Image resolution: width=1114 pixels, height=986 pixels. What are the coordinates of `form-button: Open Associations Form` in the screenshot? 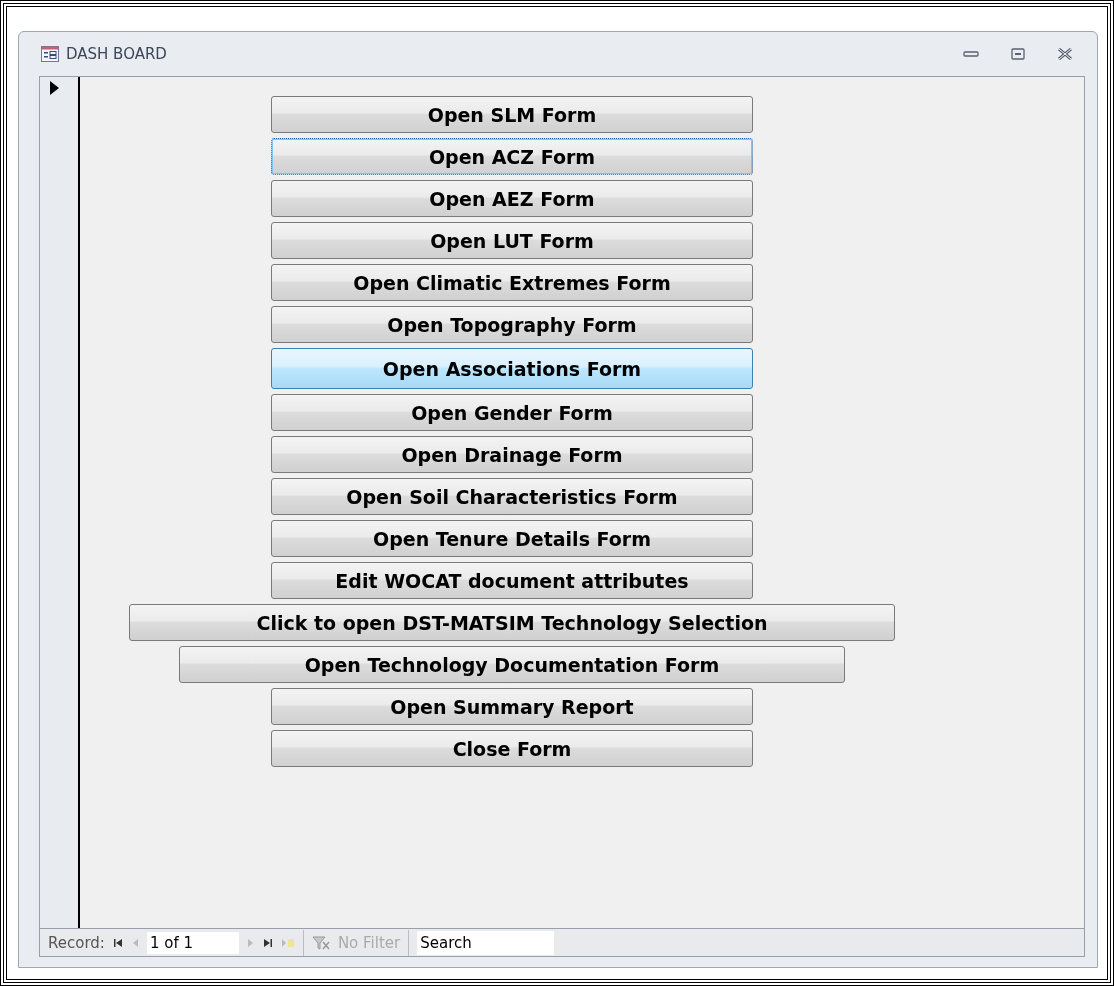 It's located at (512, 368).